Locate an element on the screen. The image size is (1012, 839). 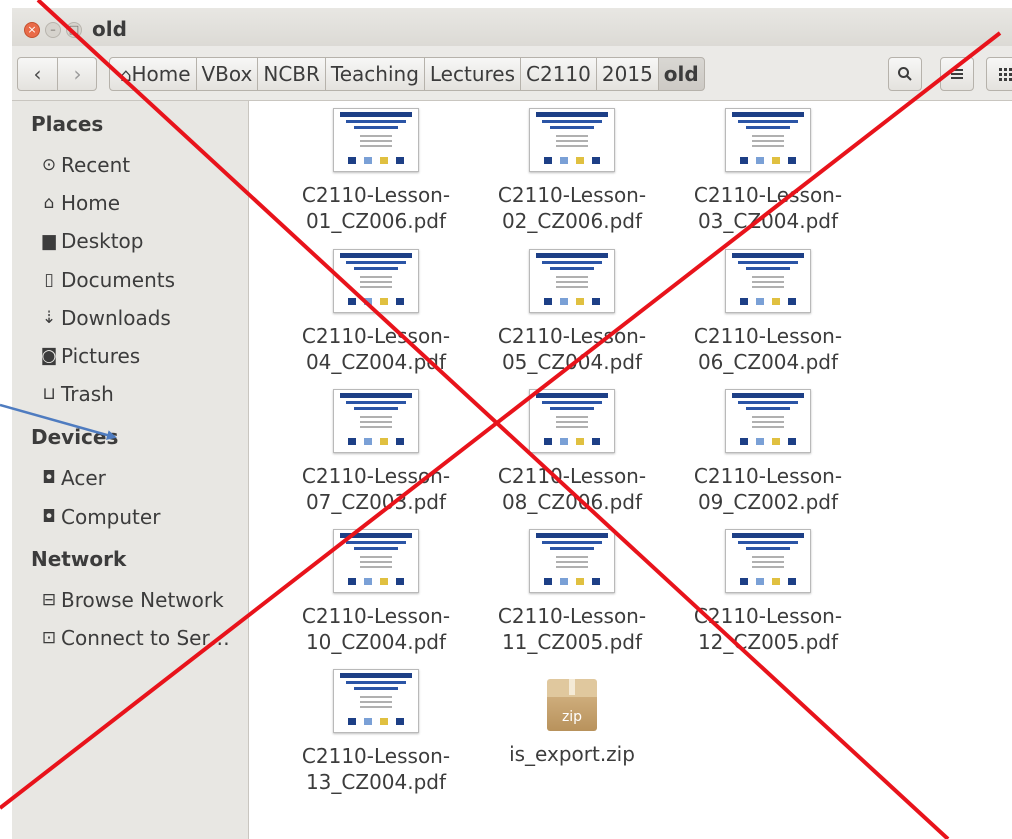
file-item-zip: zip is_export.zip is located at coordinates (572, 721).